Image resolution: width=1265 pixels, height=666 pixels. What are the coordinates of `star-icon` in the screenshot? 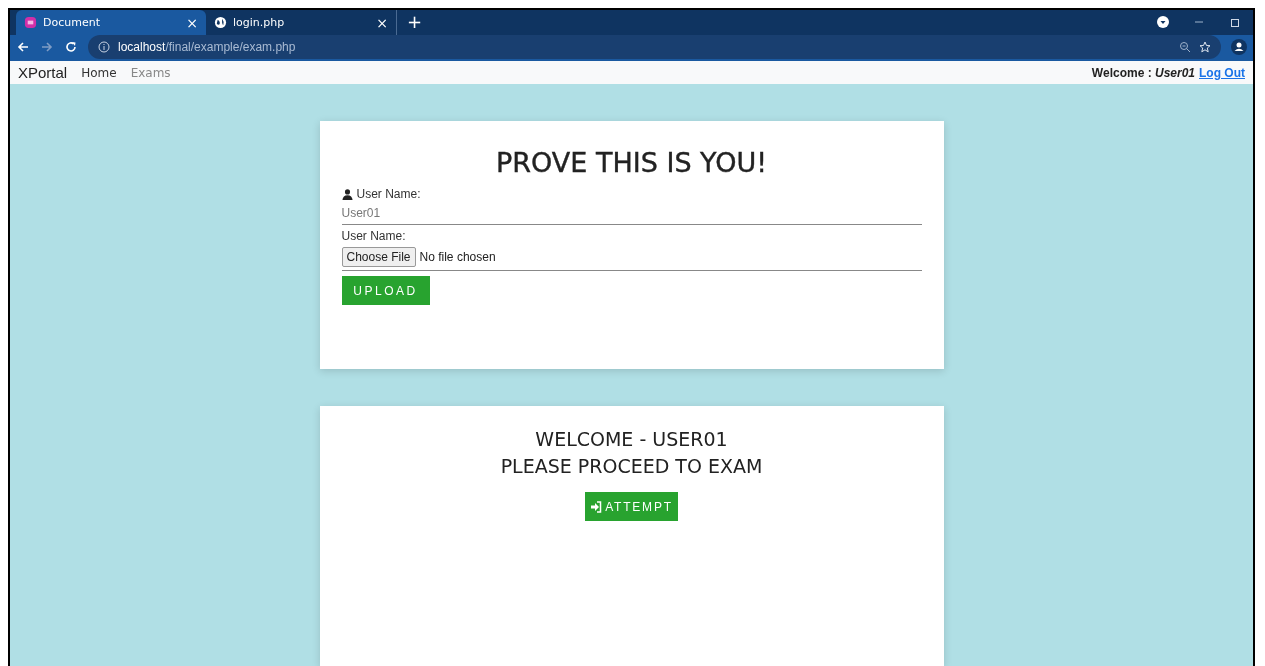 It's located at (1205, 47).